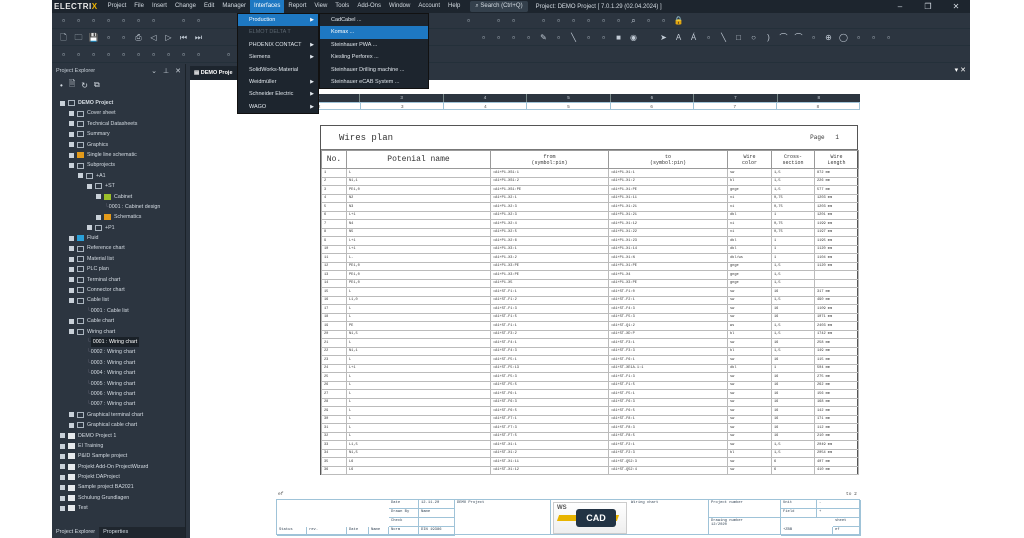  Describe the element at coordinates (153, 54) in the screenshot. I see `list-icon: ▫` at that location.